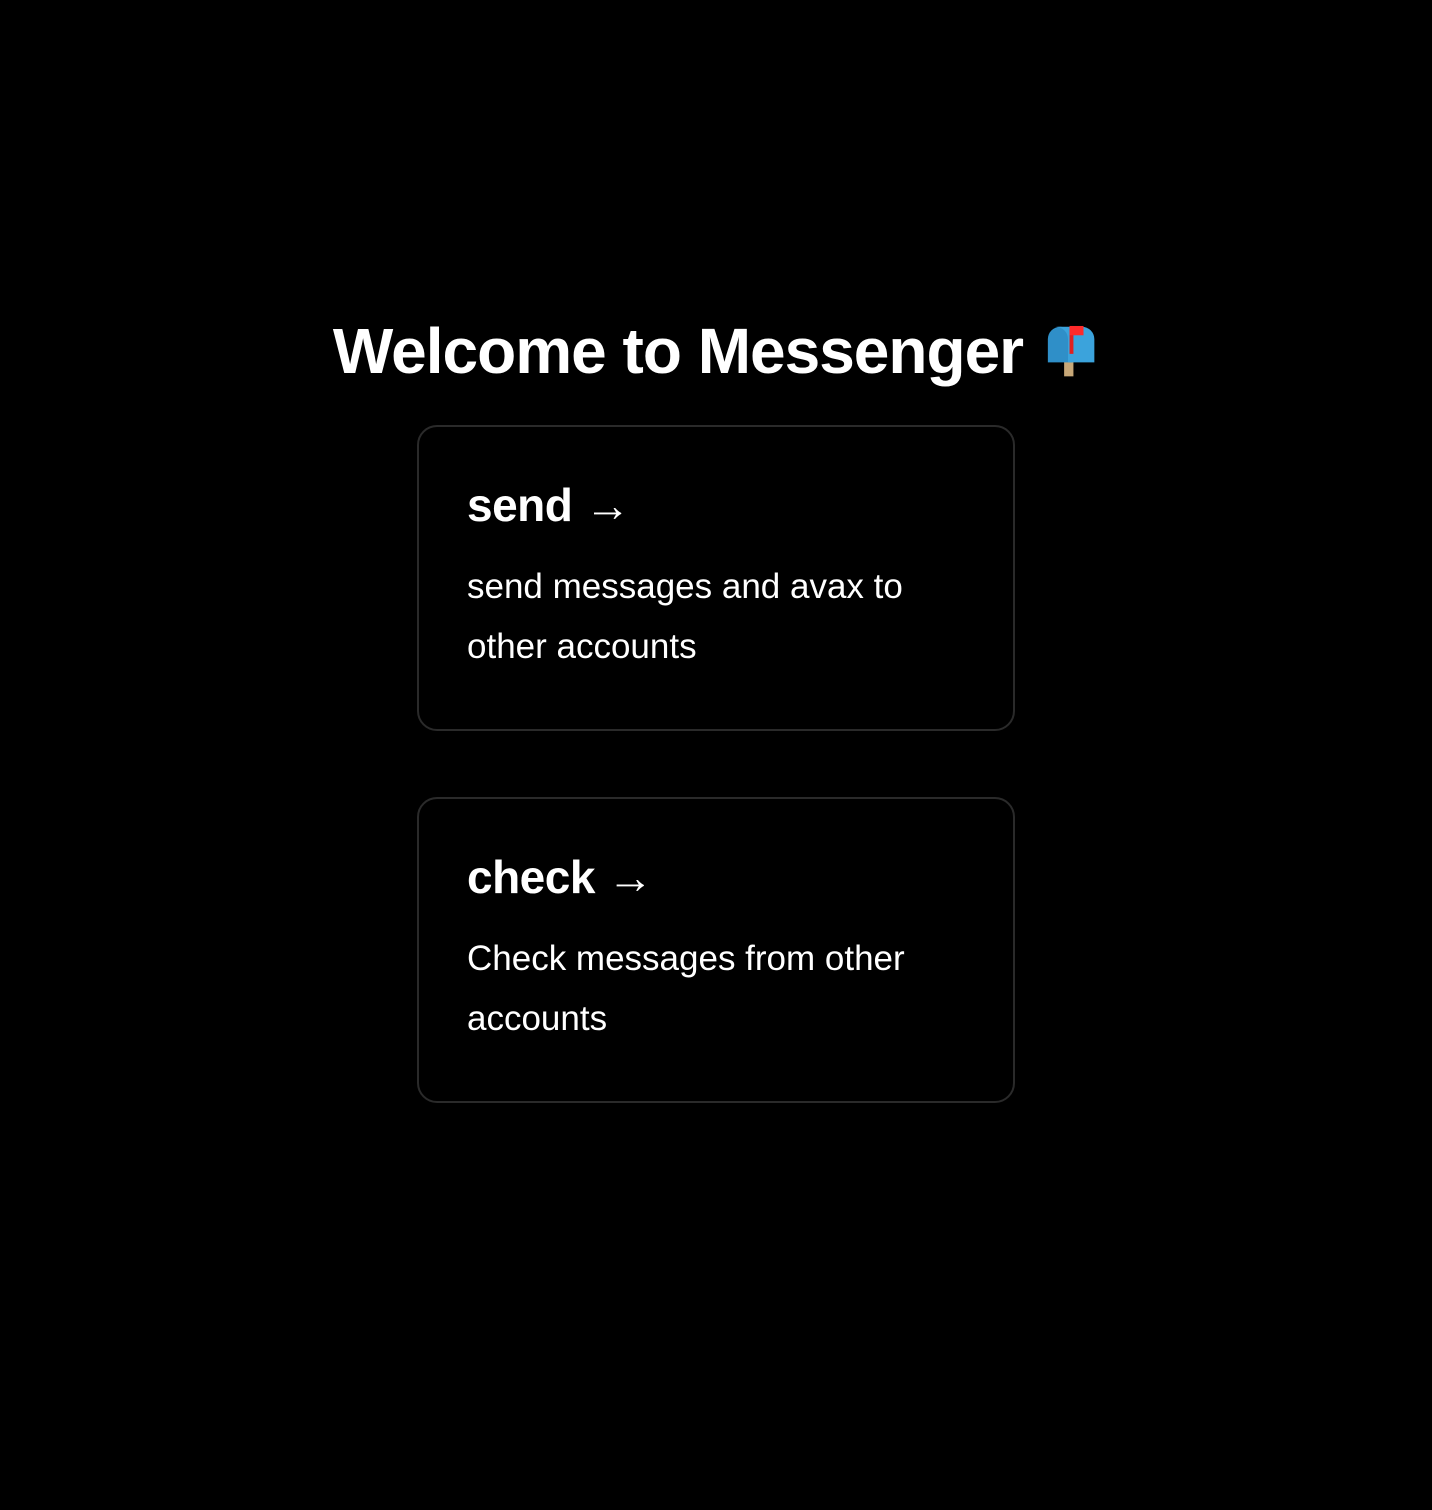 The image size is (1432, 1510). What do you see at coordinates (678, 350) in the screenshot?
I see `page-title-text: Welcome to Messenger` at bounding box center [678, 350].